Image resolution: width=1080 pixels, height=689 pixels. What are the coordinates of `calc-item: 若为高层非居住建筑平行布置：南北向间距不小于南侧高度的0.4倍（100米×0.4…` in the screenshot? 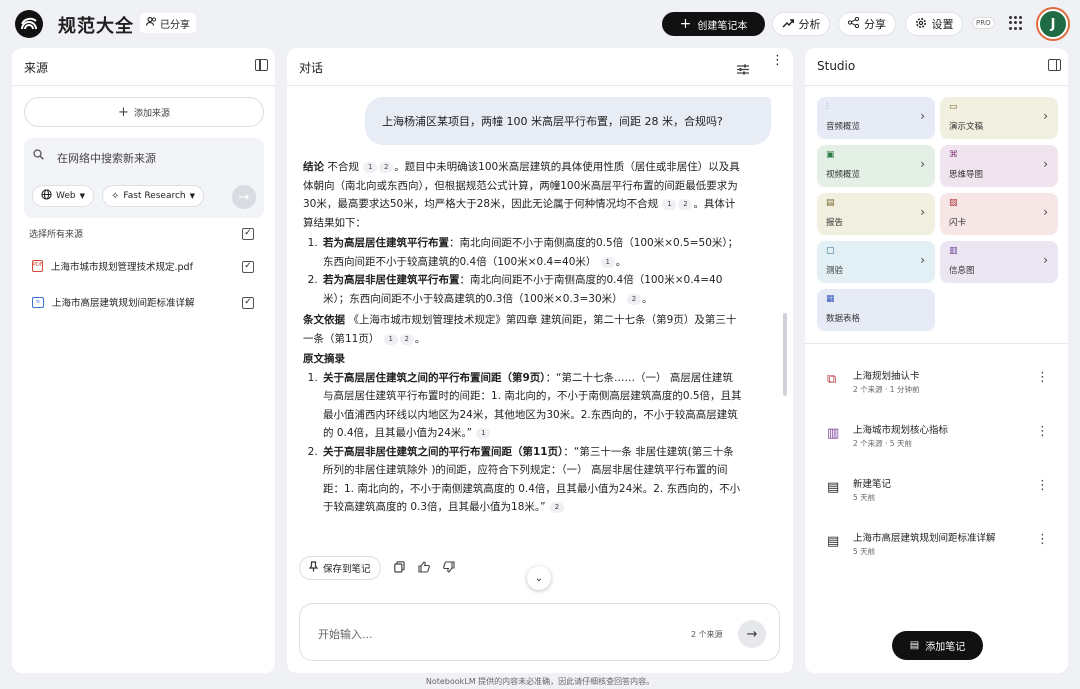 It's located at (532, 289).